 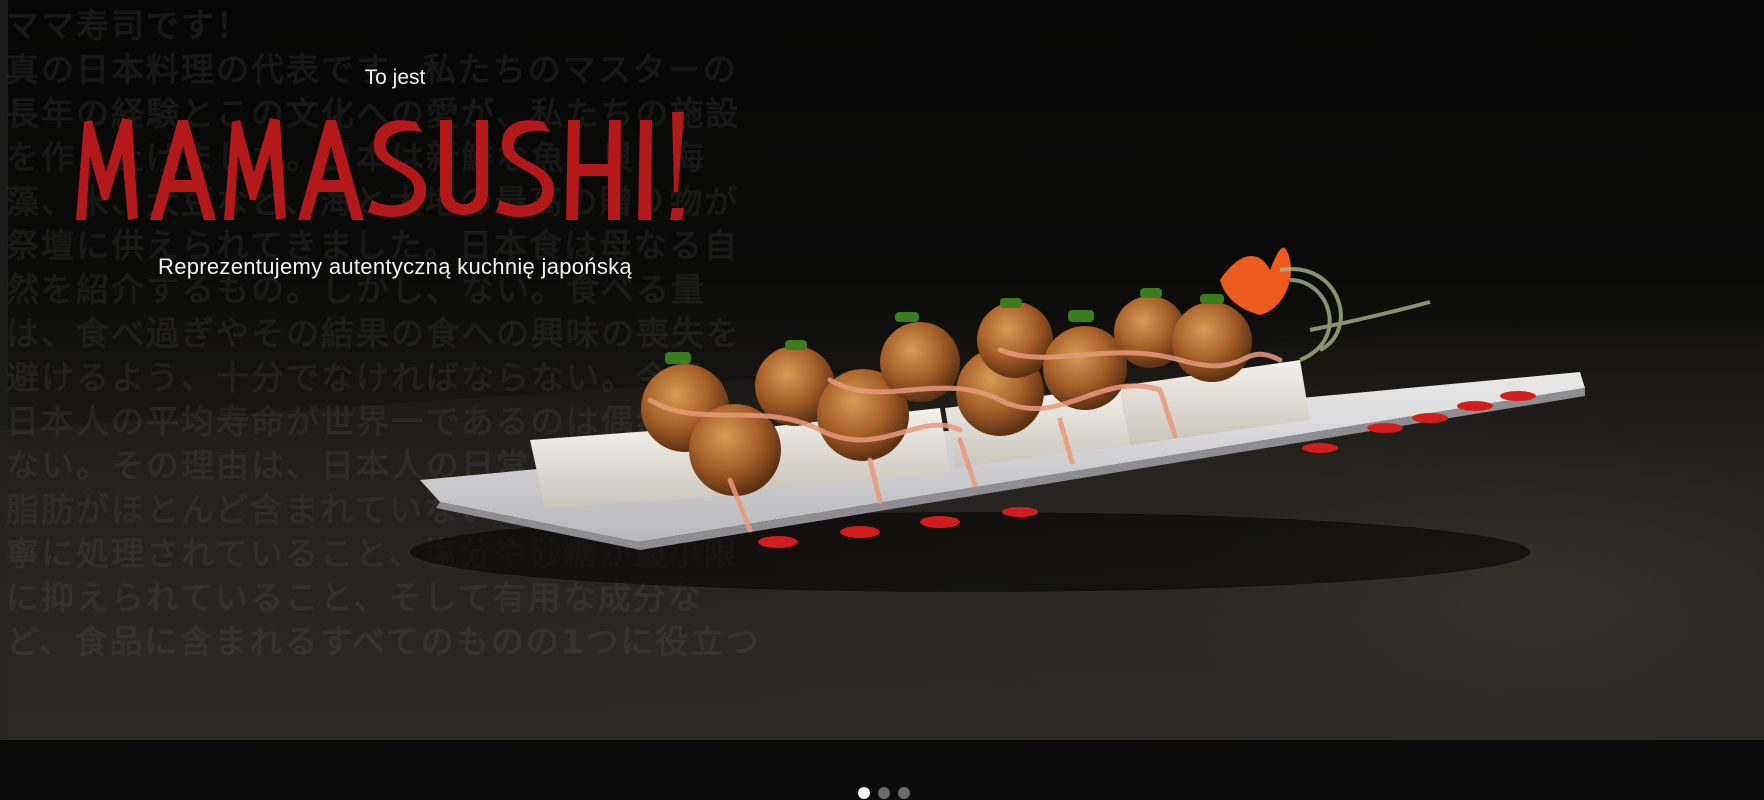 What do you see at coordinates (380, 166) in the screenshot?
I see `mamasushi-logo` at bounding box center [380, 166].